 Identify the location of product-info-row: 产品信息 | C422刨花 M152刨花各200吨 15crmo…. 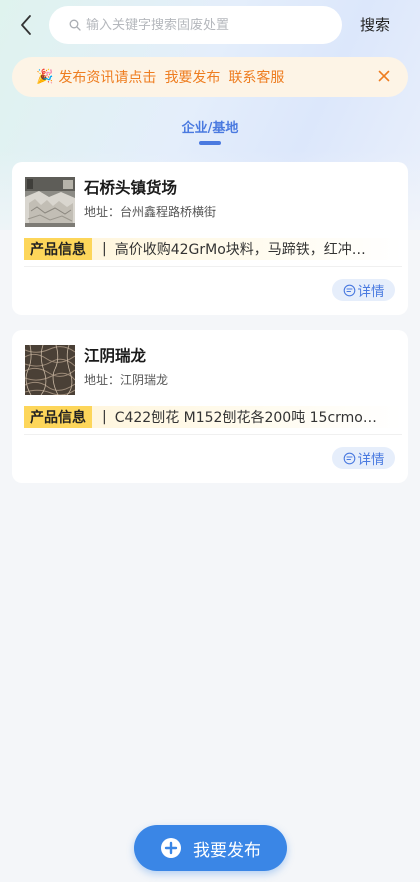
(213, 417).